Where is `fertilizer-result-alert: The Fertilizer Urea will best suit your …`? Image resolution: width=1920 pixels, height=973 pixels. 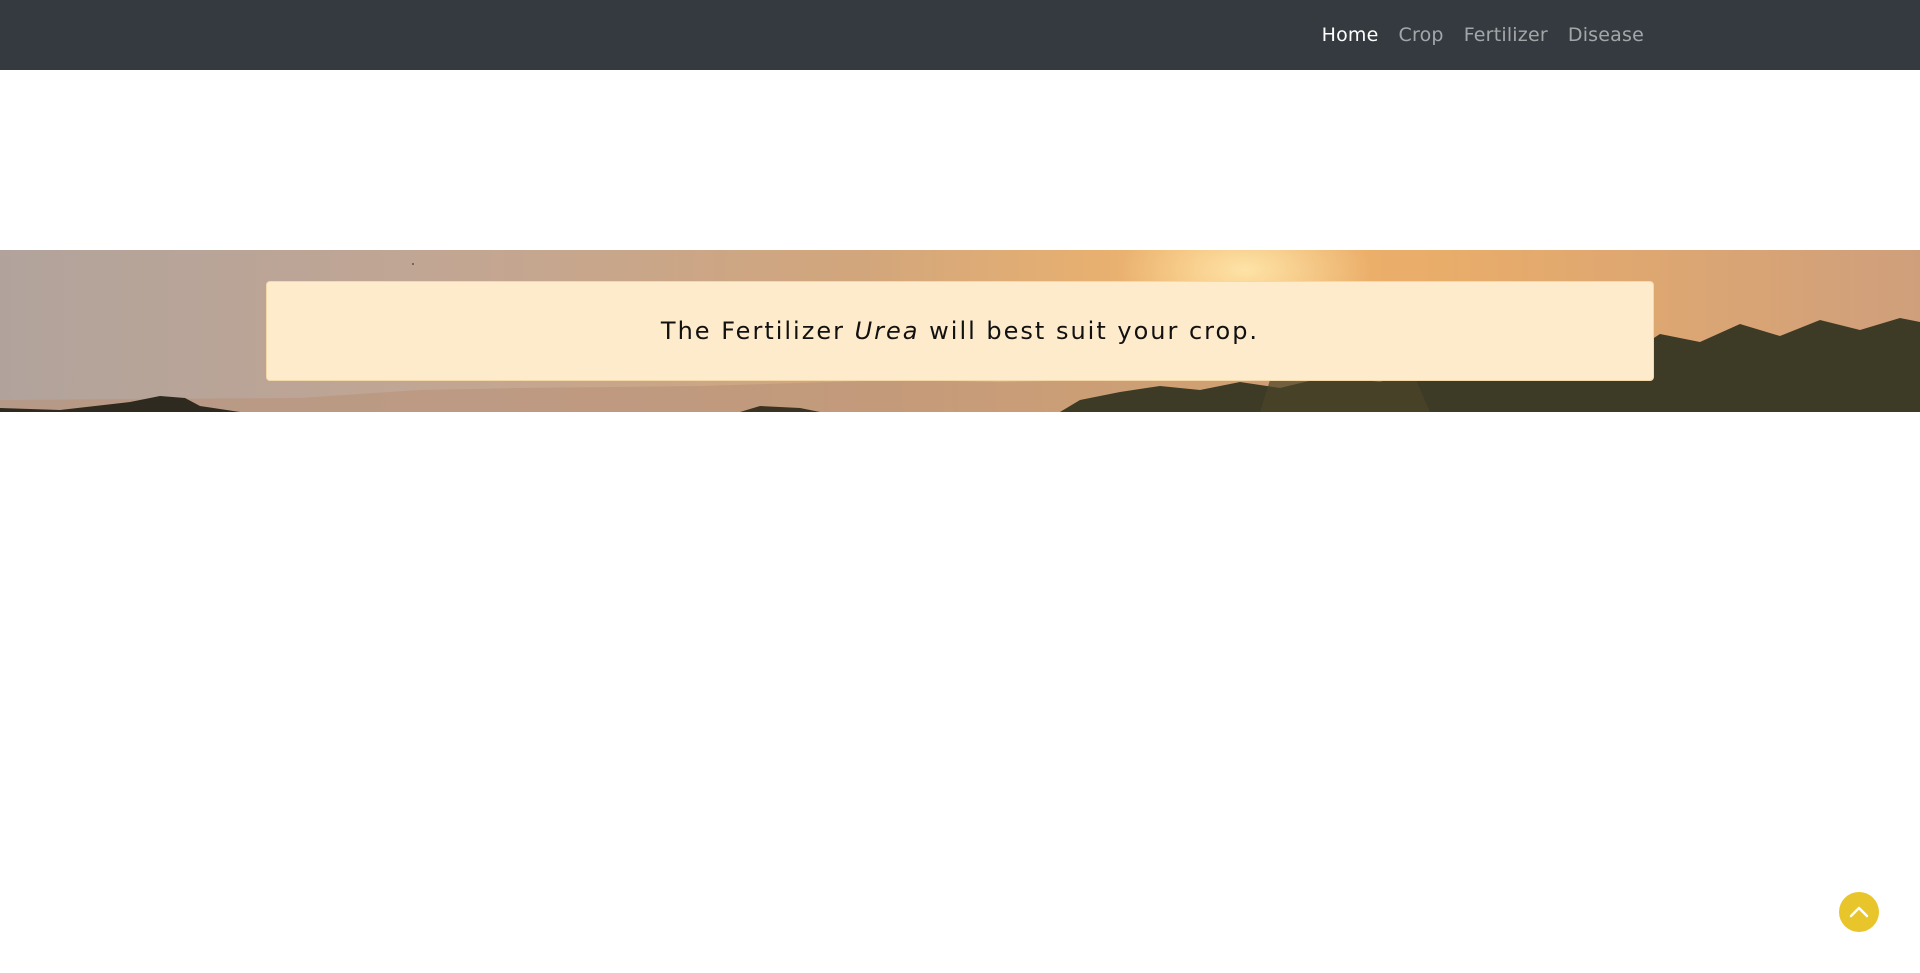 fertilizer-result-alert: The Fertilizer Urea will best suit your … is located at coordinates (960, 331).